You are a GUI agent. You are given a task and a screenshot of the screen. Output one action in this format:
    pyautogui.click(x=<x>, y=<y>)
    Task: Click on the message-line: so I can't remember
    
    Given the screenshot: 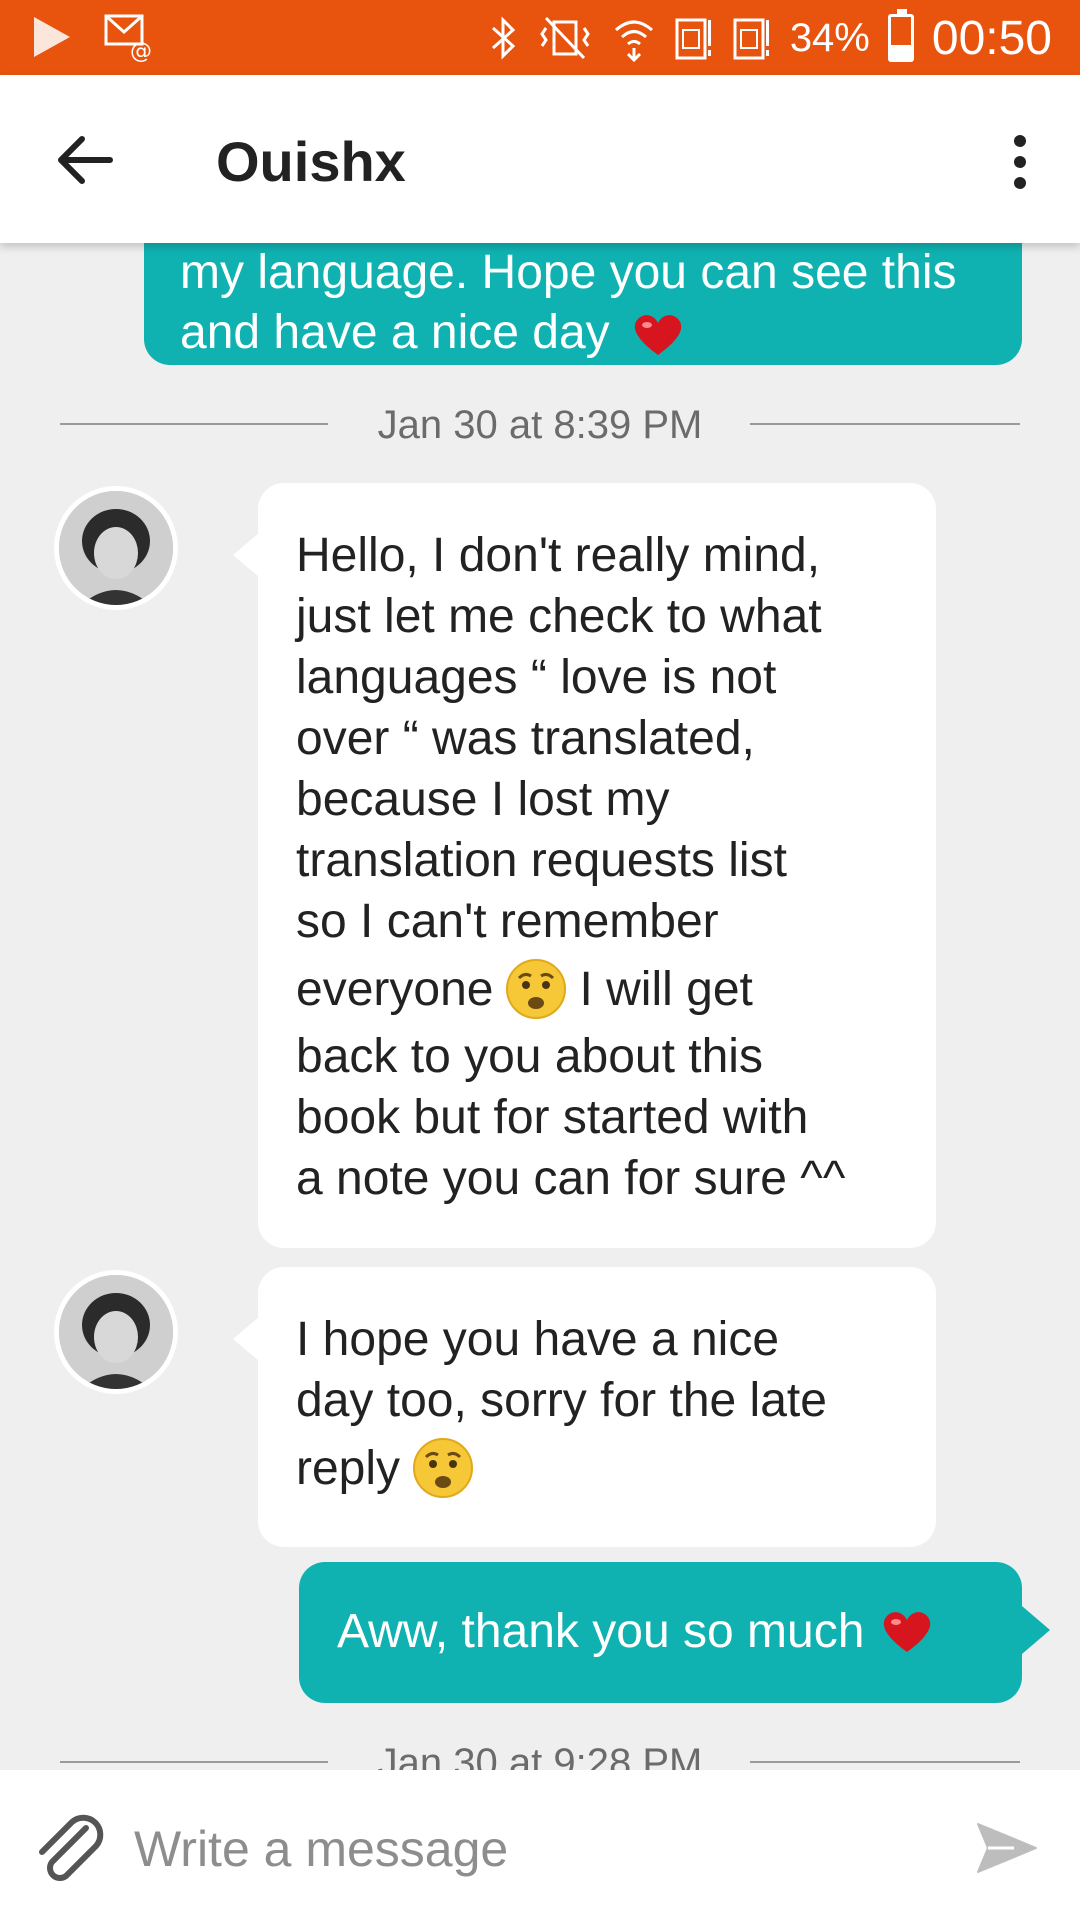 What is the action you would take?
    pyautogui.click(x=507, y=921)
    